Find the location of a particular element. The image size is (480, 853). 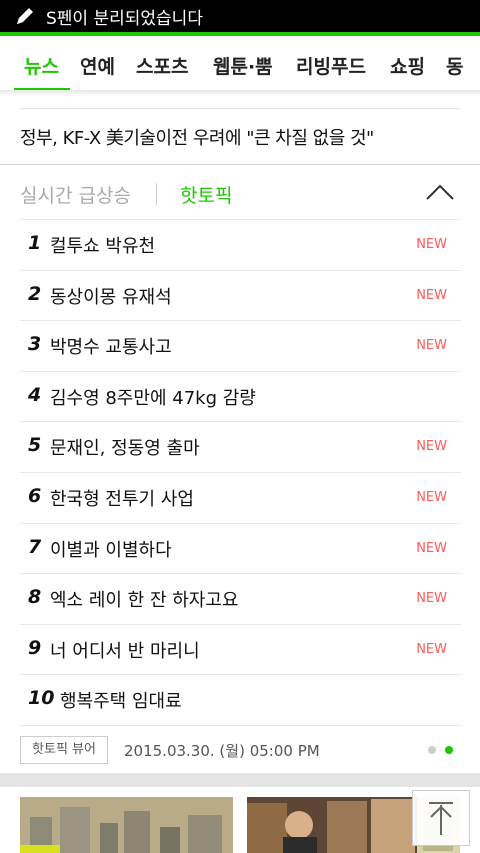

topic-title: 문재인, 정동영 출마 is located at coordinates (125, 449).